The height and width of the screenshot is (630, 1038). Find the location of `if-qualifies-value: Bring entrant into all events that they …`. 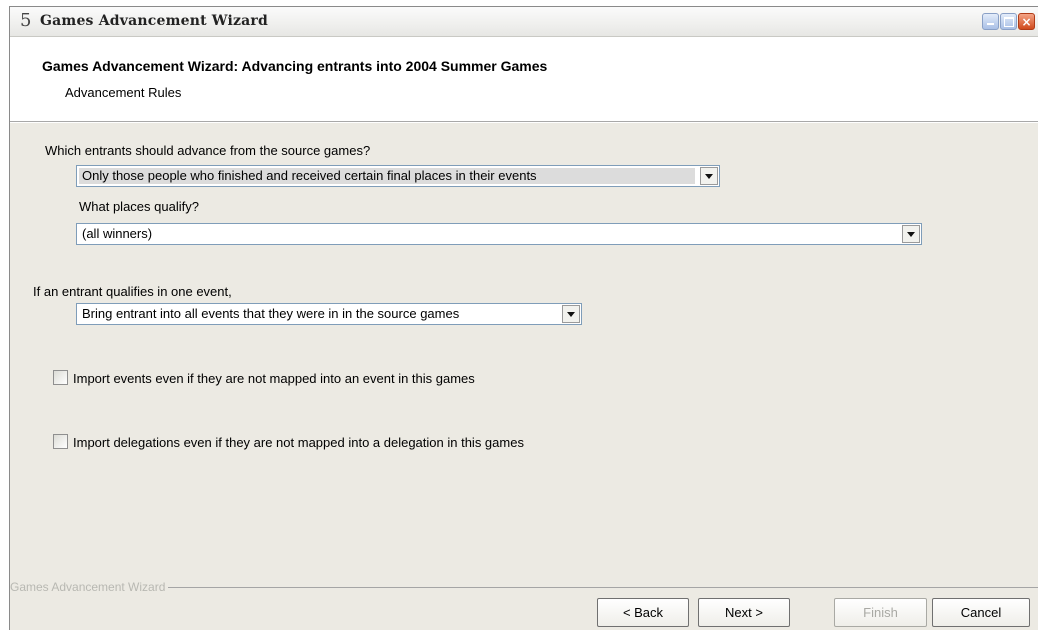

if-qualifies-value: Bring entrant into all events that they … is located at coordinates (271, 313).